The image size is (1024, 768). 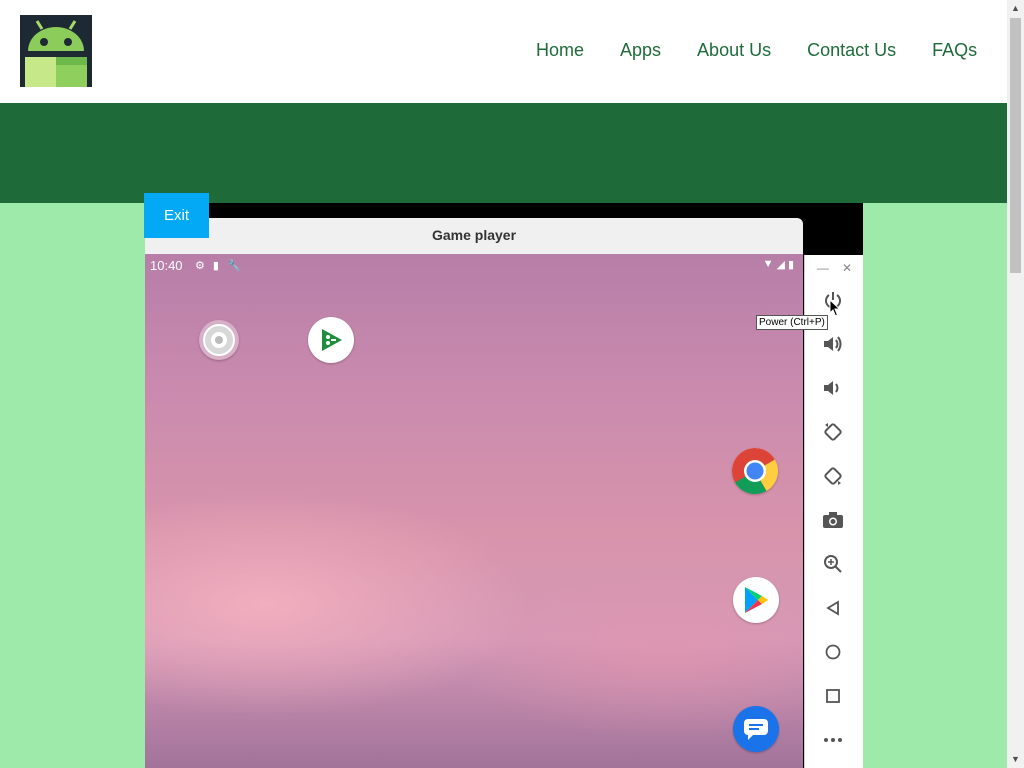 I want to click on messages-icon, so click(x=756, y=729).